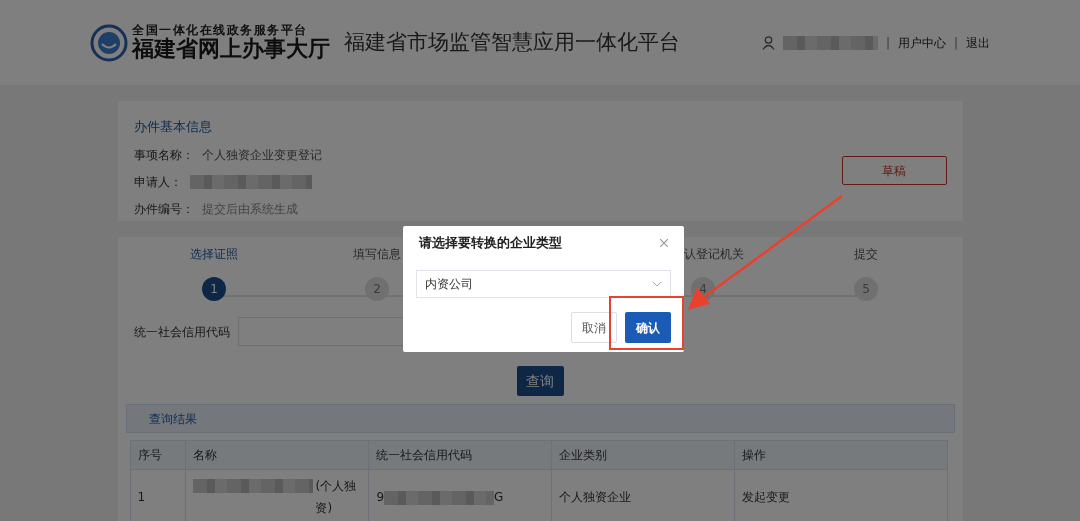  I want to click on portal-subtitle: 全国一体化在线政务服务平台, so click(220, 30).